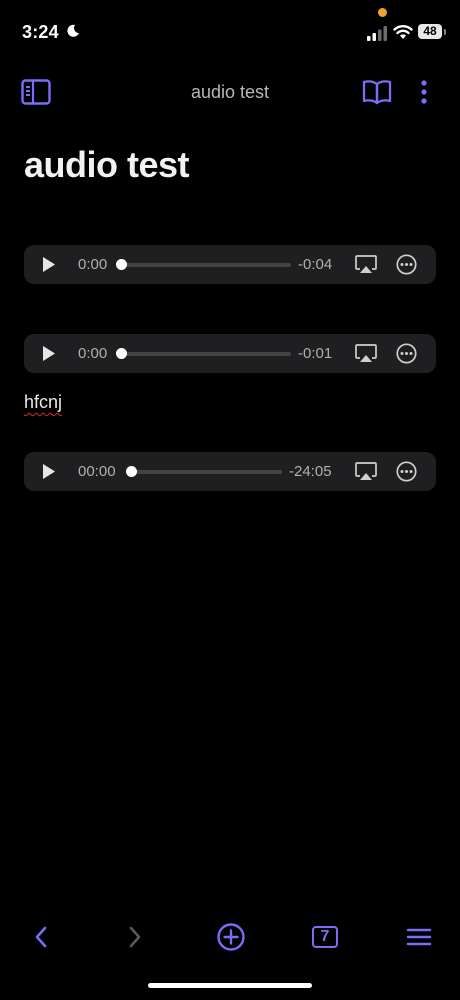 Image resolution: width=460 pixels, height=1000 pixels. I want to click on bottom-toolbar: 7, so click(230, 937).